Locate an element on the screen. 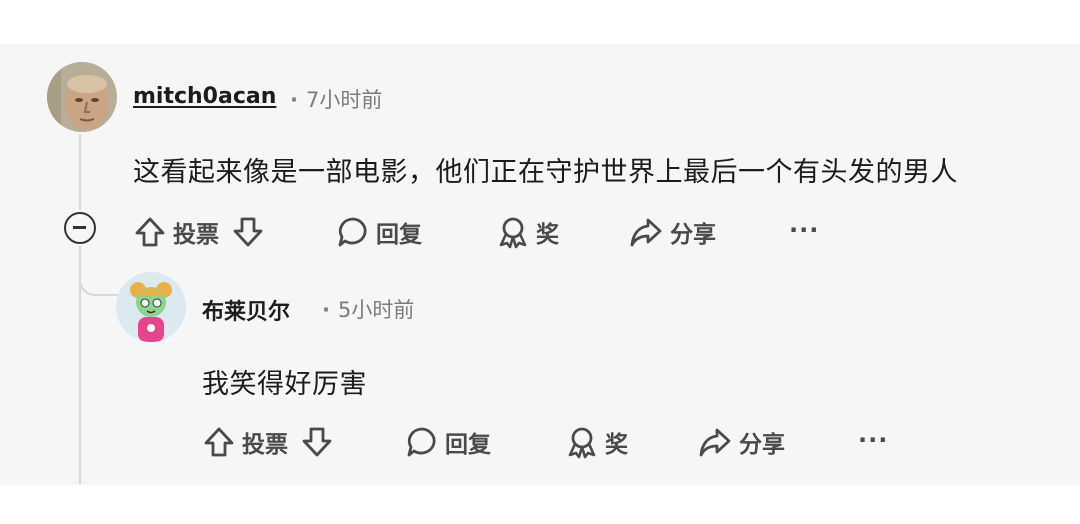 The height and width of the screenshot is (524, 1080). username: mitch0acan is located at coordinates (204, 96).